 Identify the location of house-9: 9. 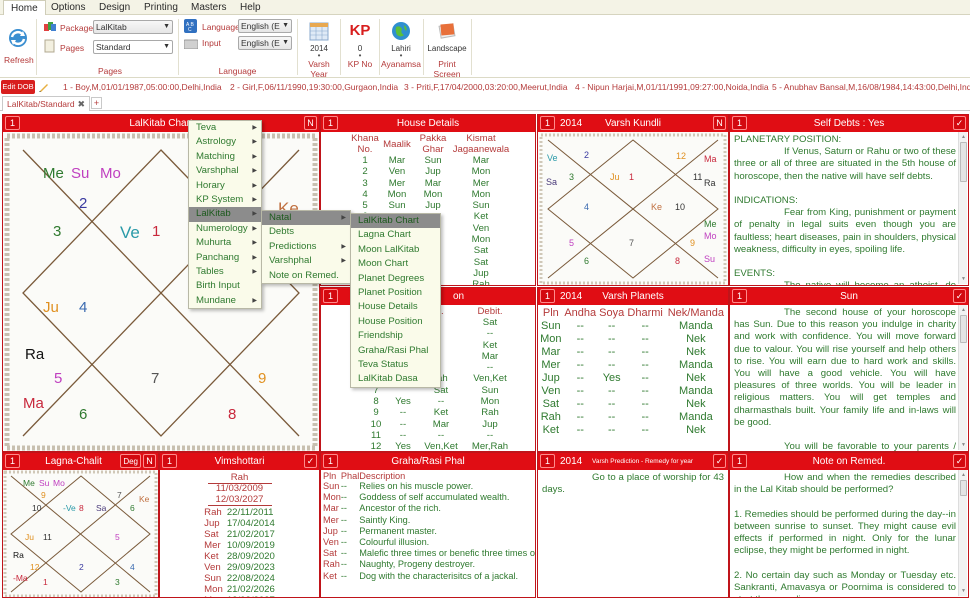
(43, 495).